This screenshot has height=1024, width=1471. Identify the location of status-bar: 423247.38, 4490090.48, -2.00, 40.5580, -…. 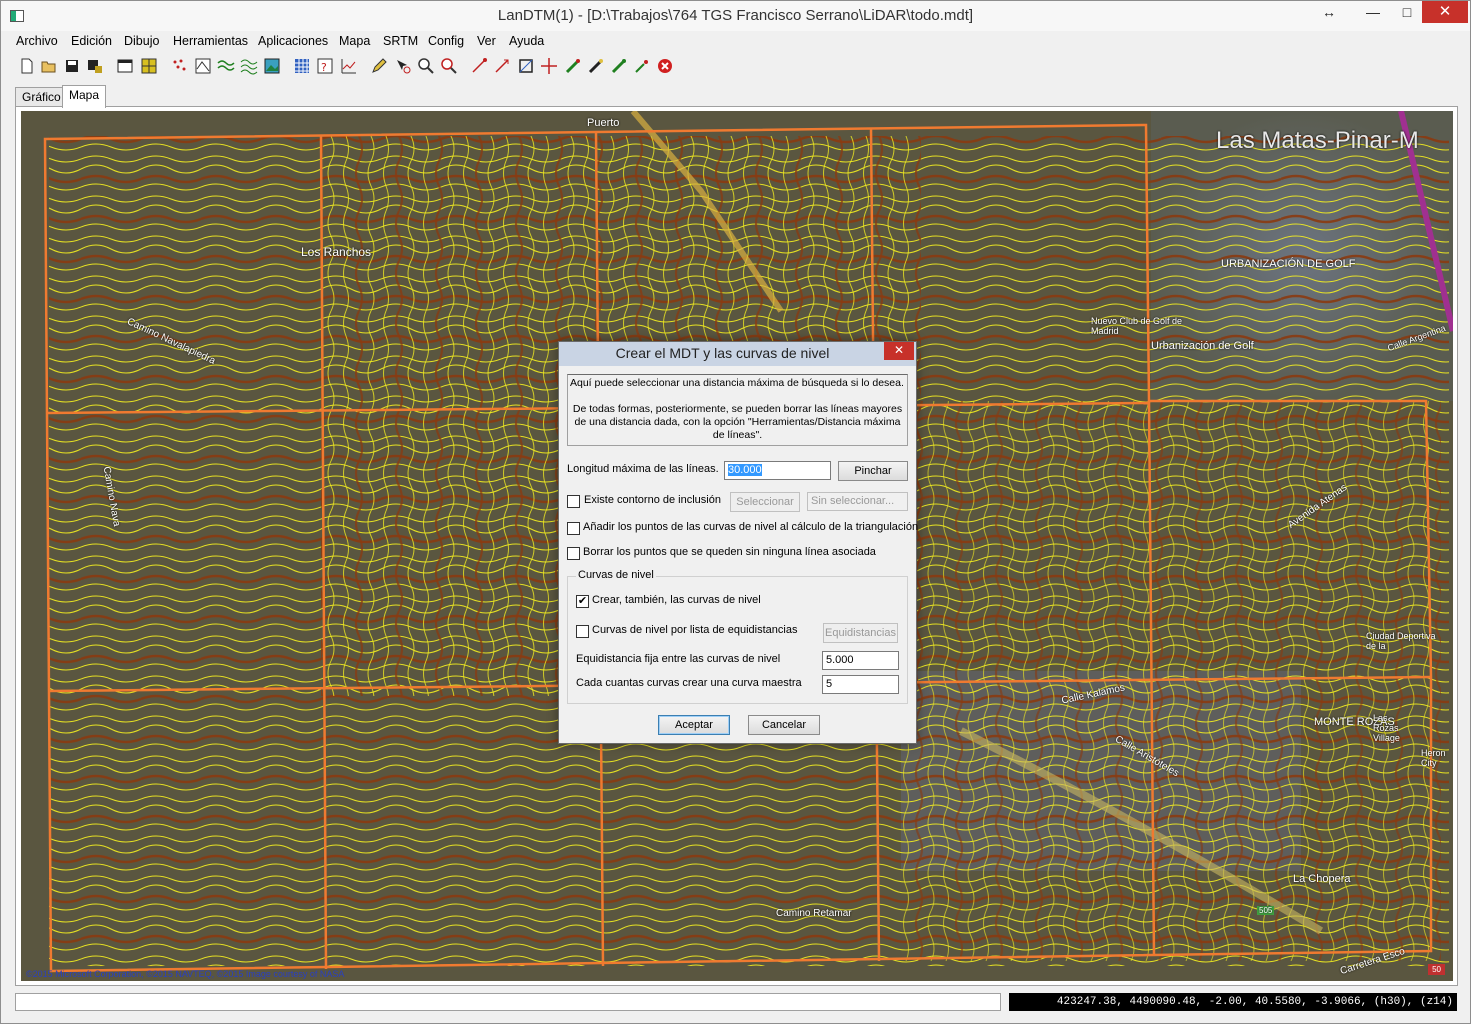
(735, 1002).